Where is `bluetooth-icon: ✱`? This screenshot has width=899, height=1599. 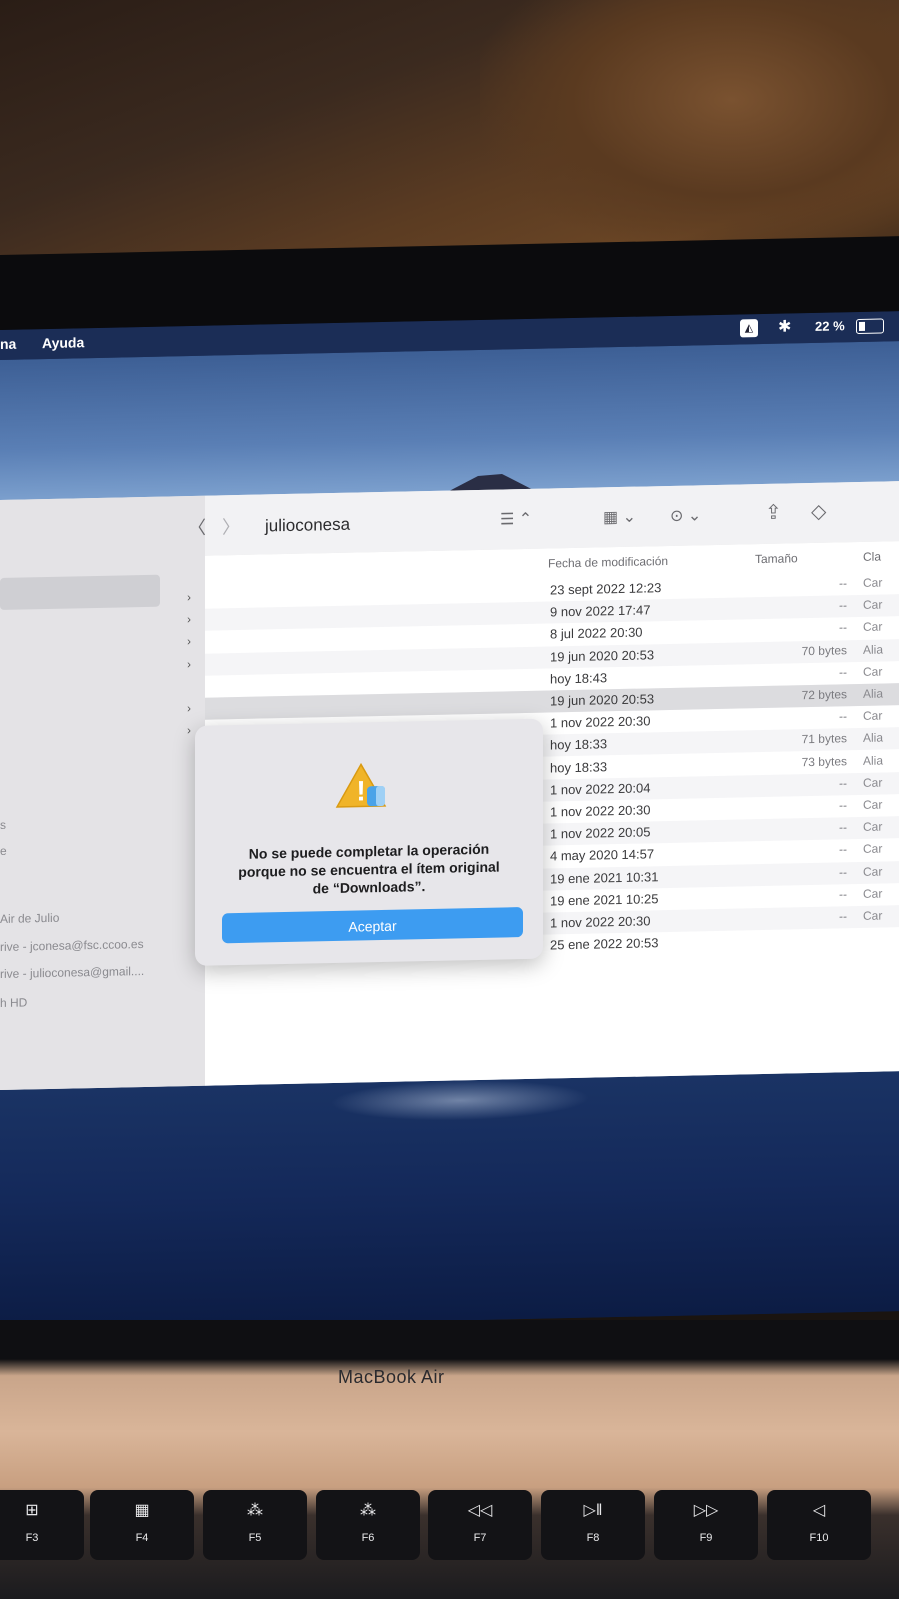 bluetooth-icon: ✱ is located at coordinates (784, 326).